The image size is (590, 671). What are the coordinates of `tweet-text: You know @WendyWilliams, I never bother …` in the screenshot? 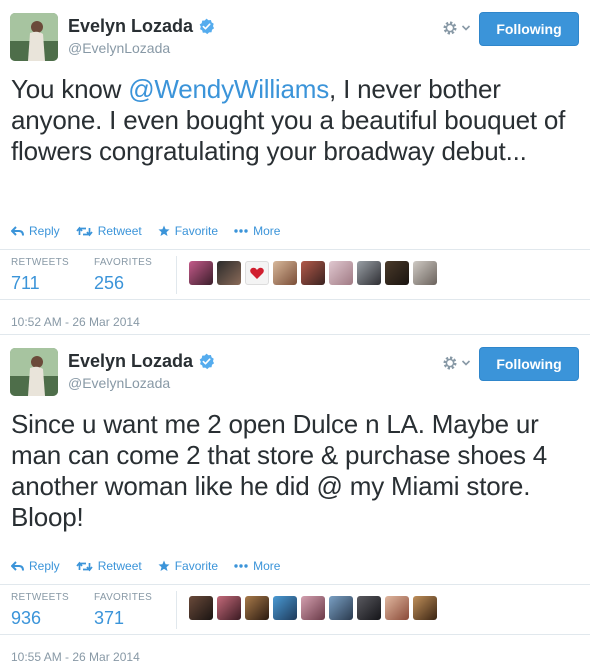 It's located at (296, 120).